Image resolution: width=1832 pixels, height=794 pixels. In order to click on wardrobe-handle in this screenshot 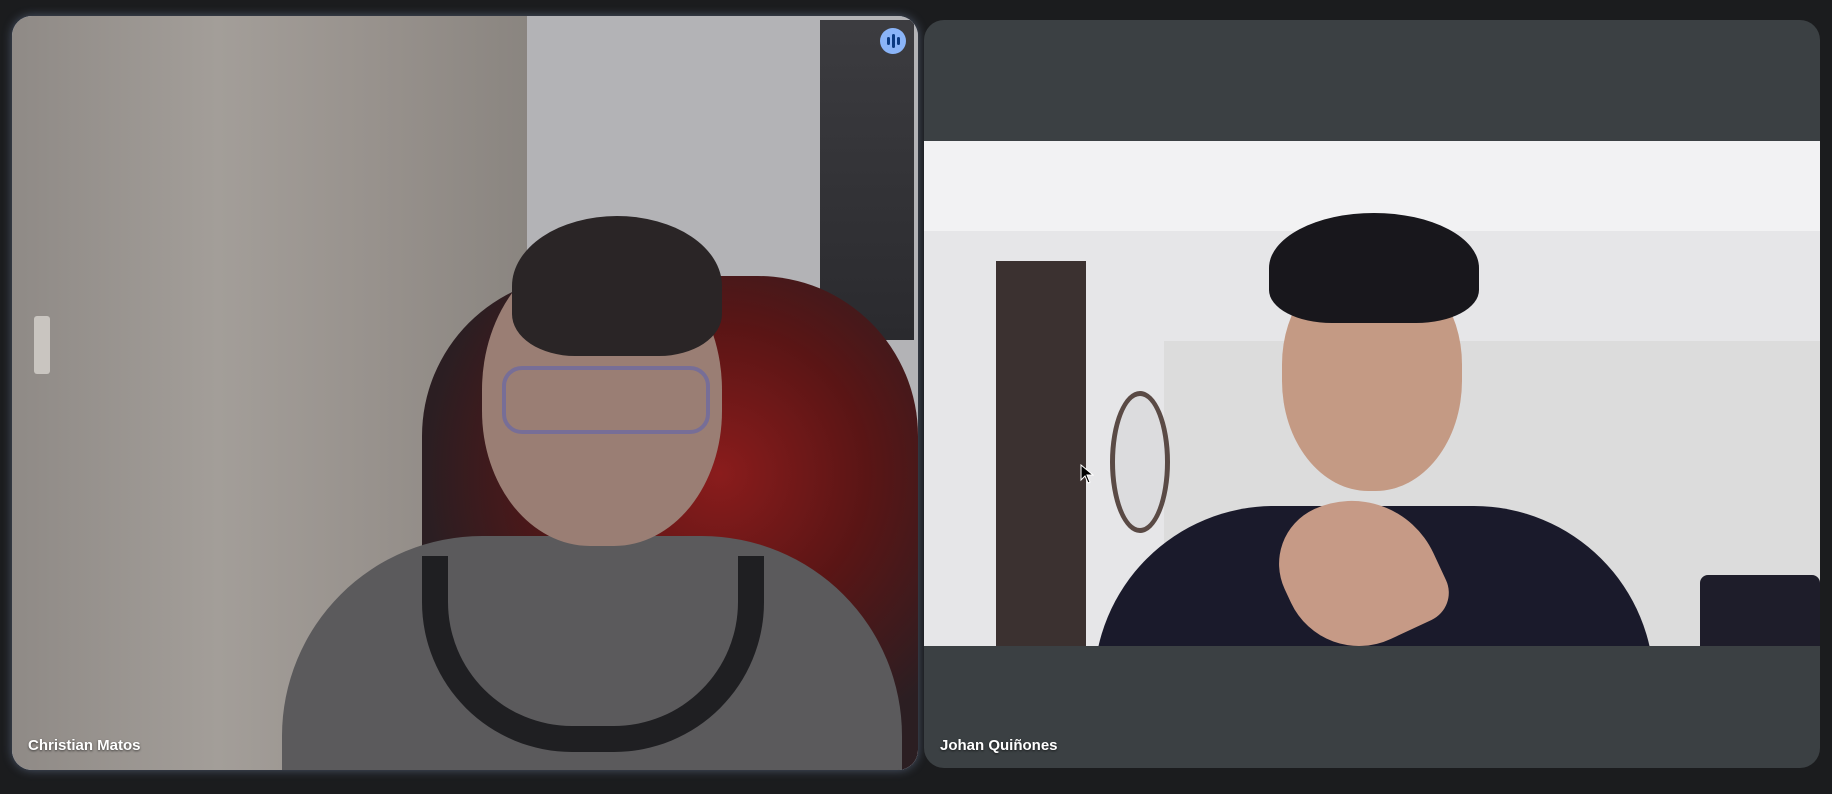, I will do `click(42, 345)`.